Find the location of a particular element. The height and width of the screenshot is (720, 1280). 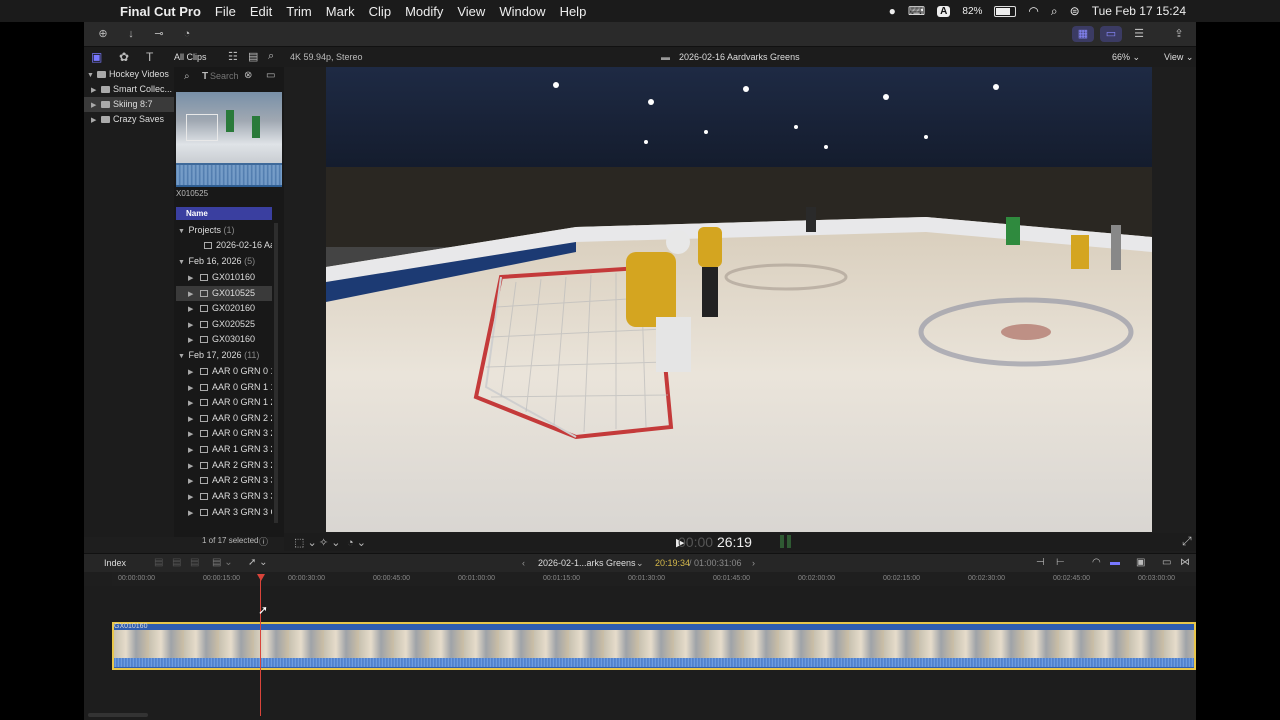

name-column-header: Name is located at coordinates (224, 213).